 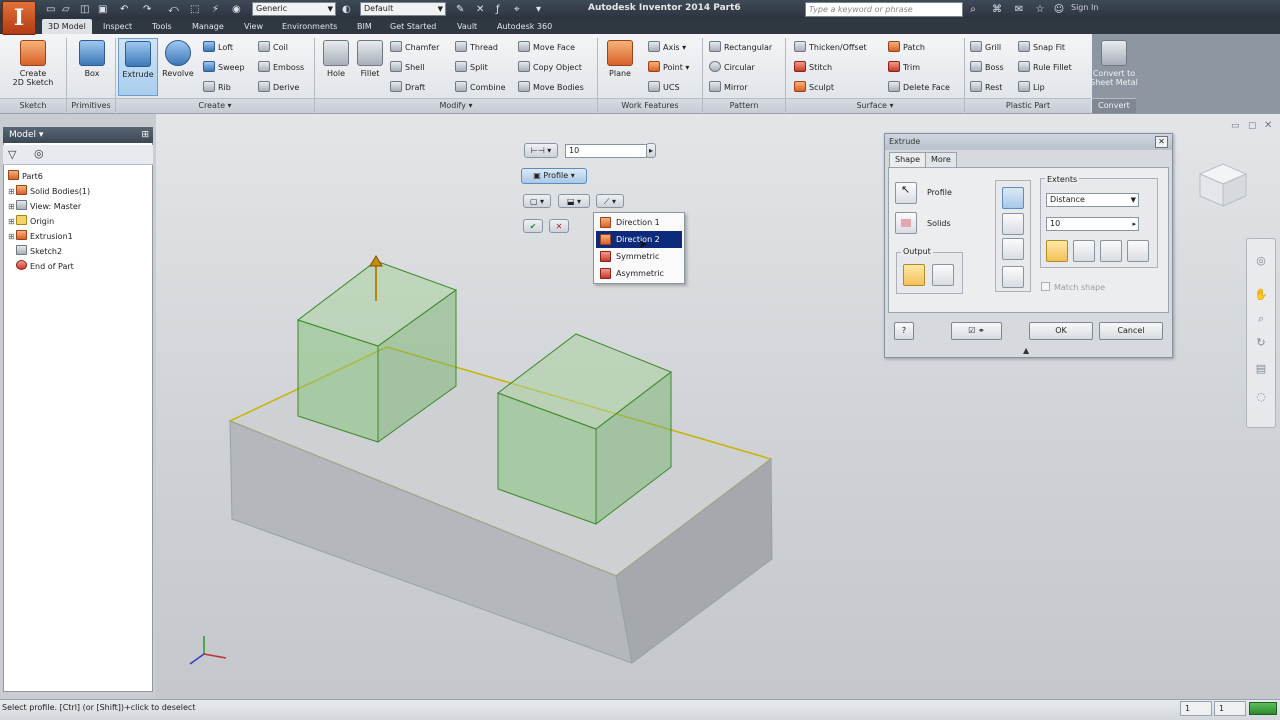 I want to click on point-button: Point ▾, so click(x=668, y=68).